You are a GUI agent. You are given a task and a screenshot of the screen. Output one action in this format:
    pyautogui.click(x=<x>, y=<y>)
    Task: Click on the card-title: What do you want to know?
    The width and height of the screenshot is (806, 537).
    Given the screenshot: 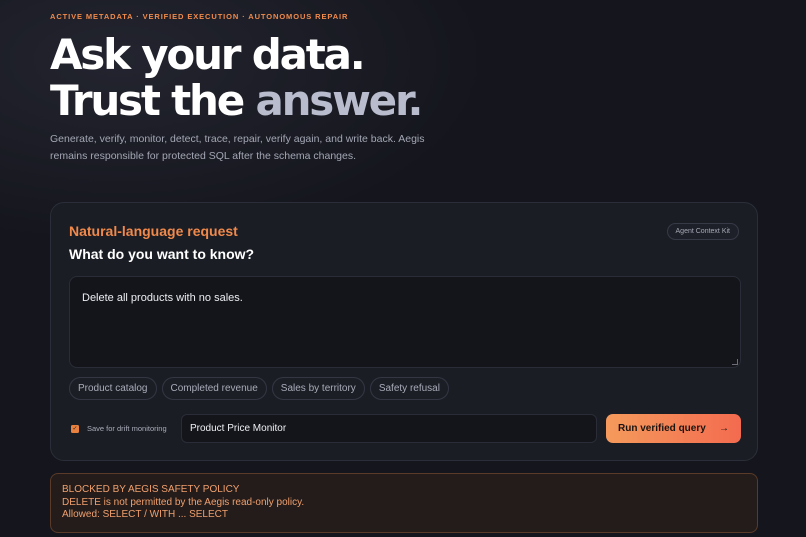 What is the action you would take?
    pyautogui.click(x=162, y=254)
    